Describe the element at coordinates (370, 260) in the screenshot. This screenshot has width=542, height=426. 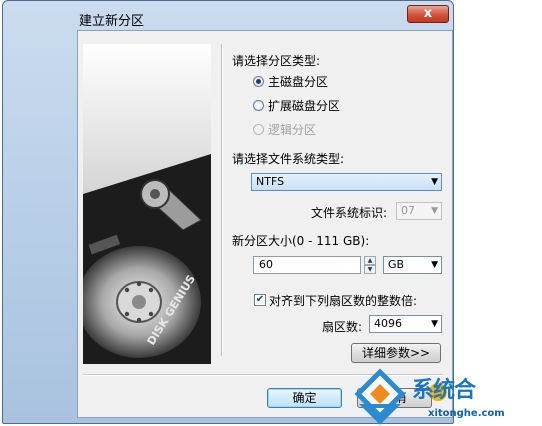
I see `spin-up-icon: ▲` at that location.